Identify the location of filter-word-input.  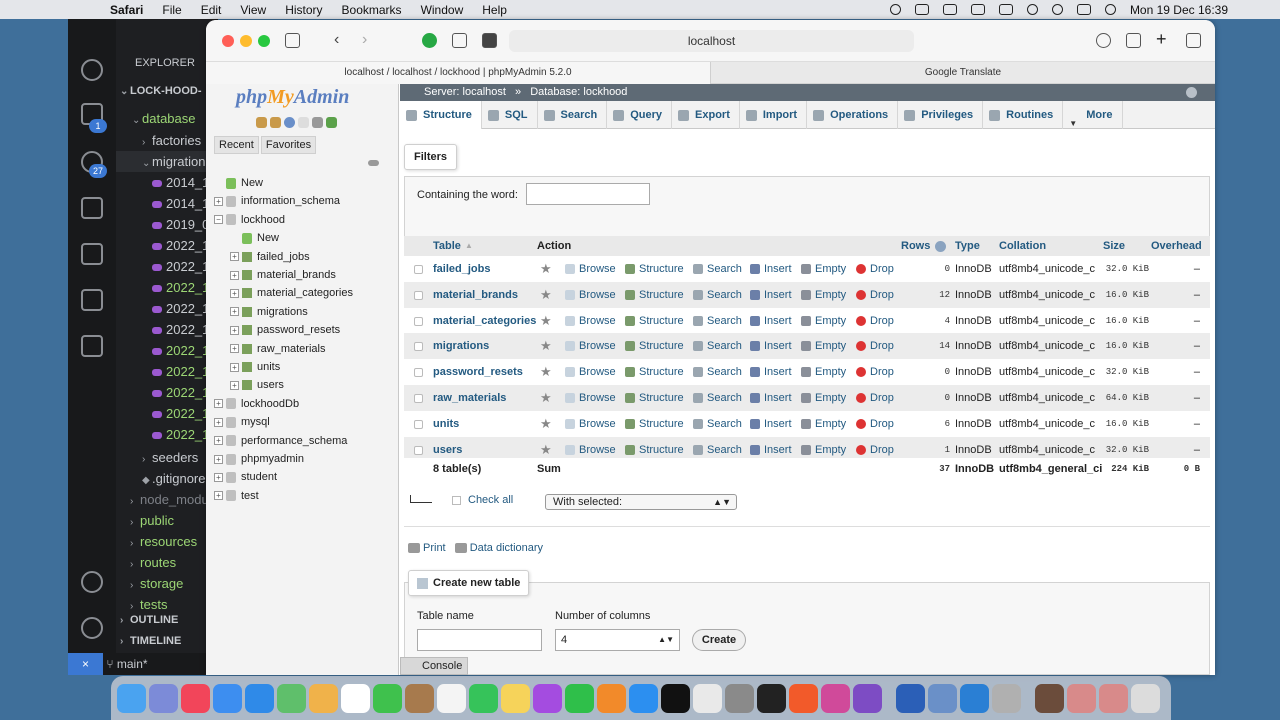
(588, 194).